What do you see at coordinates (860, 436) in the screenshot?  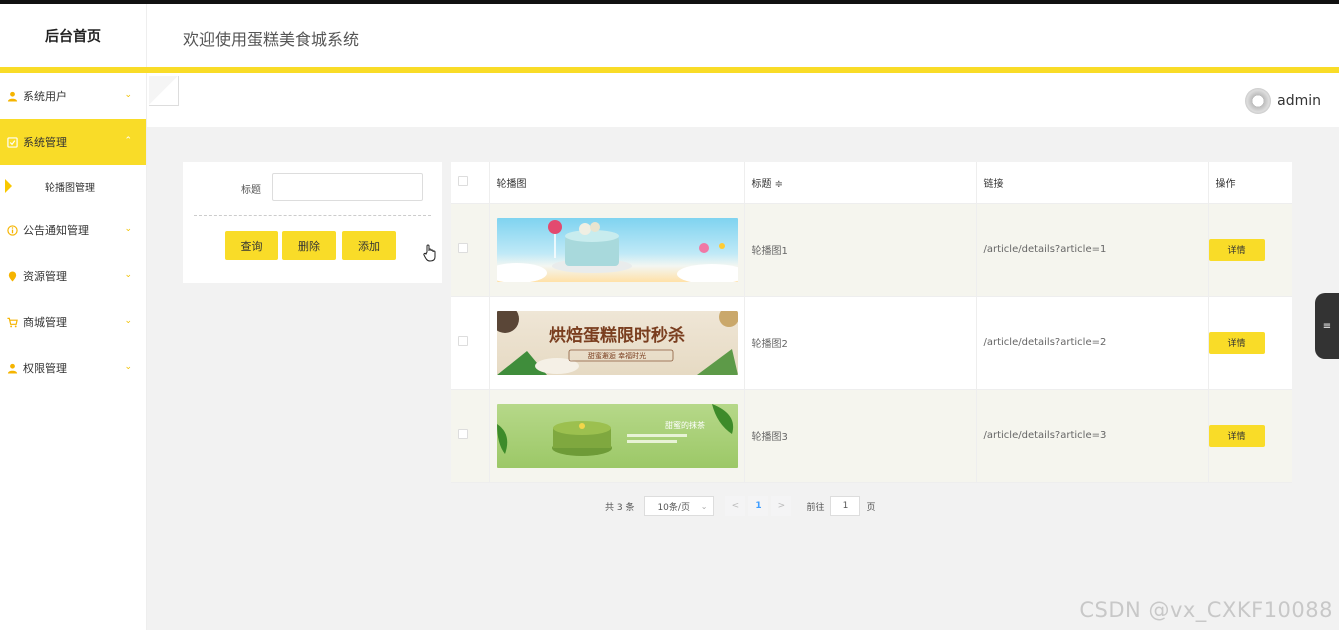 I see `title-cell: 轮播图3` at bounding box center [860, 436].